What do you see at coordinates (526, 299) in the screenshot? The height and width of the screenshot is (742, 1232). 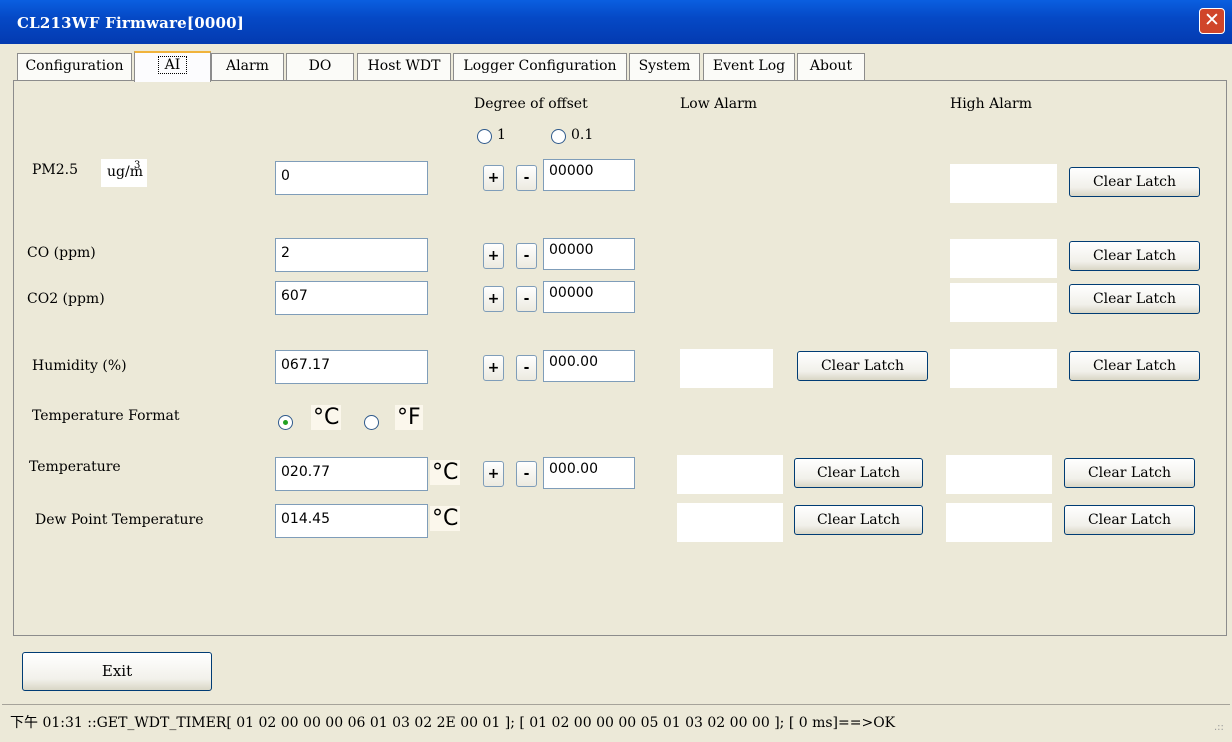 I see `co2-offset-minus-button: -` at bounding box center [526, 299].